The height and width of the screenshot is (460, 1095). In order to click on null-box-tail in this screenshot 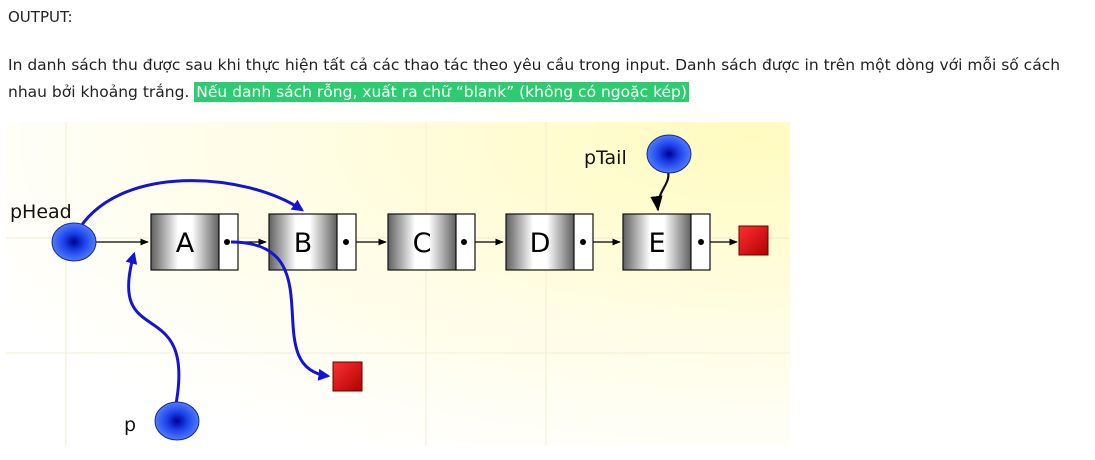, I will do `click(753, 240)`.